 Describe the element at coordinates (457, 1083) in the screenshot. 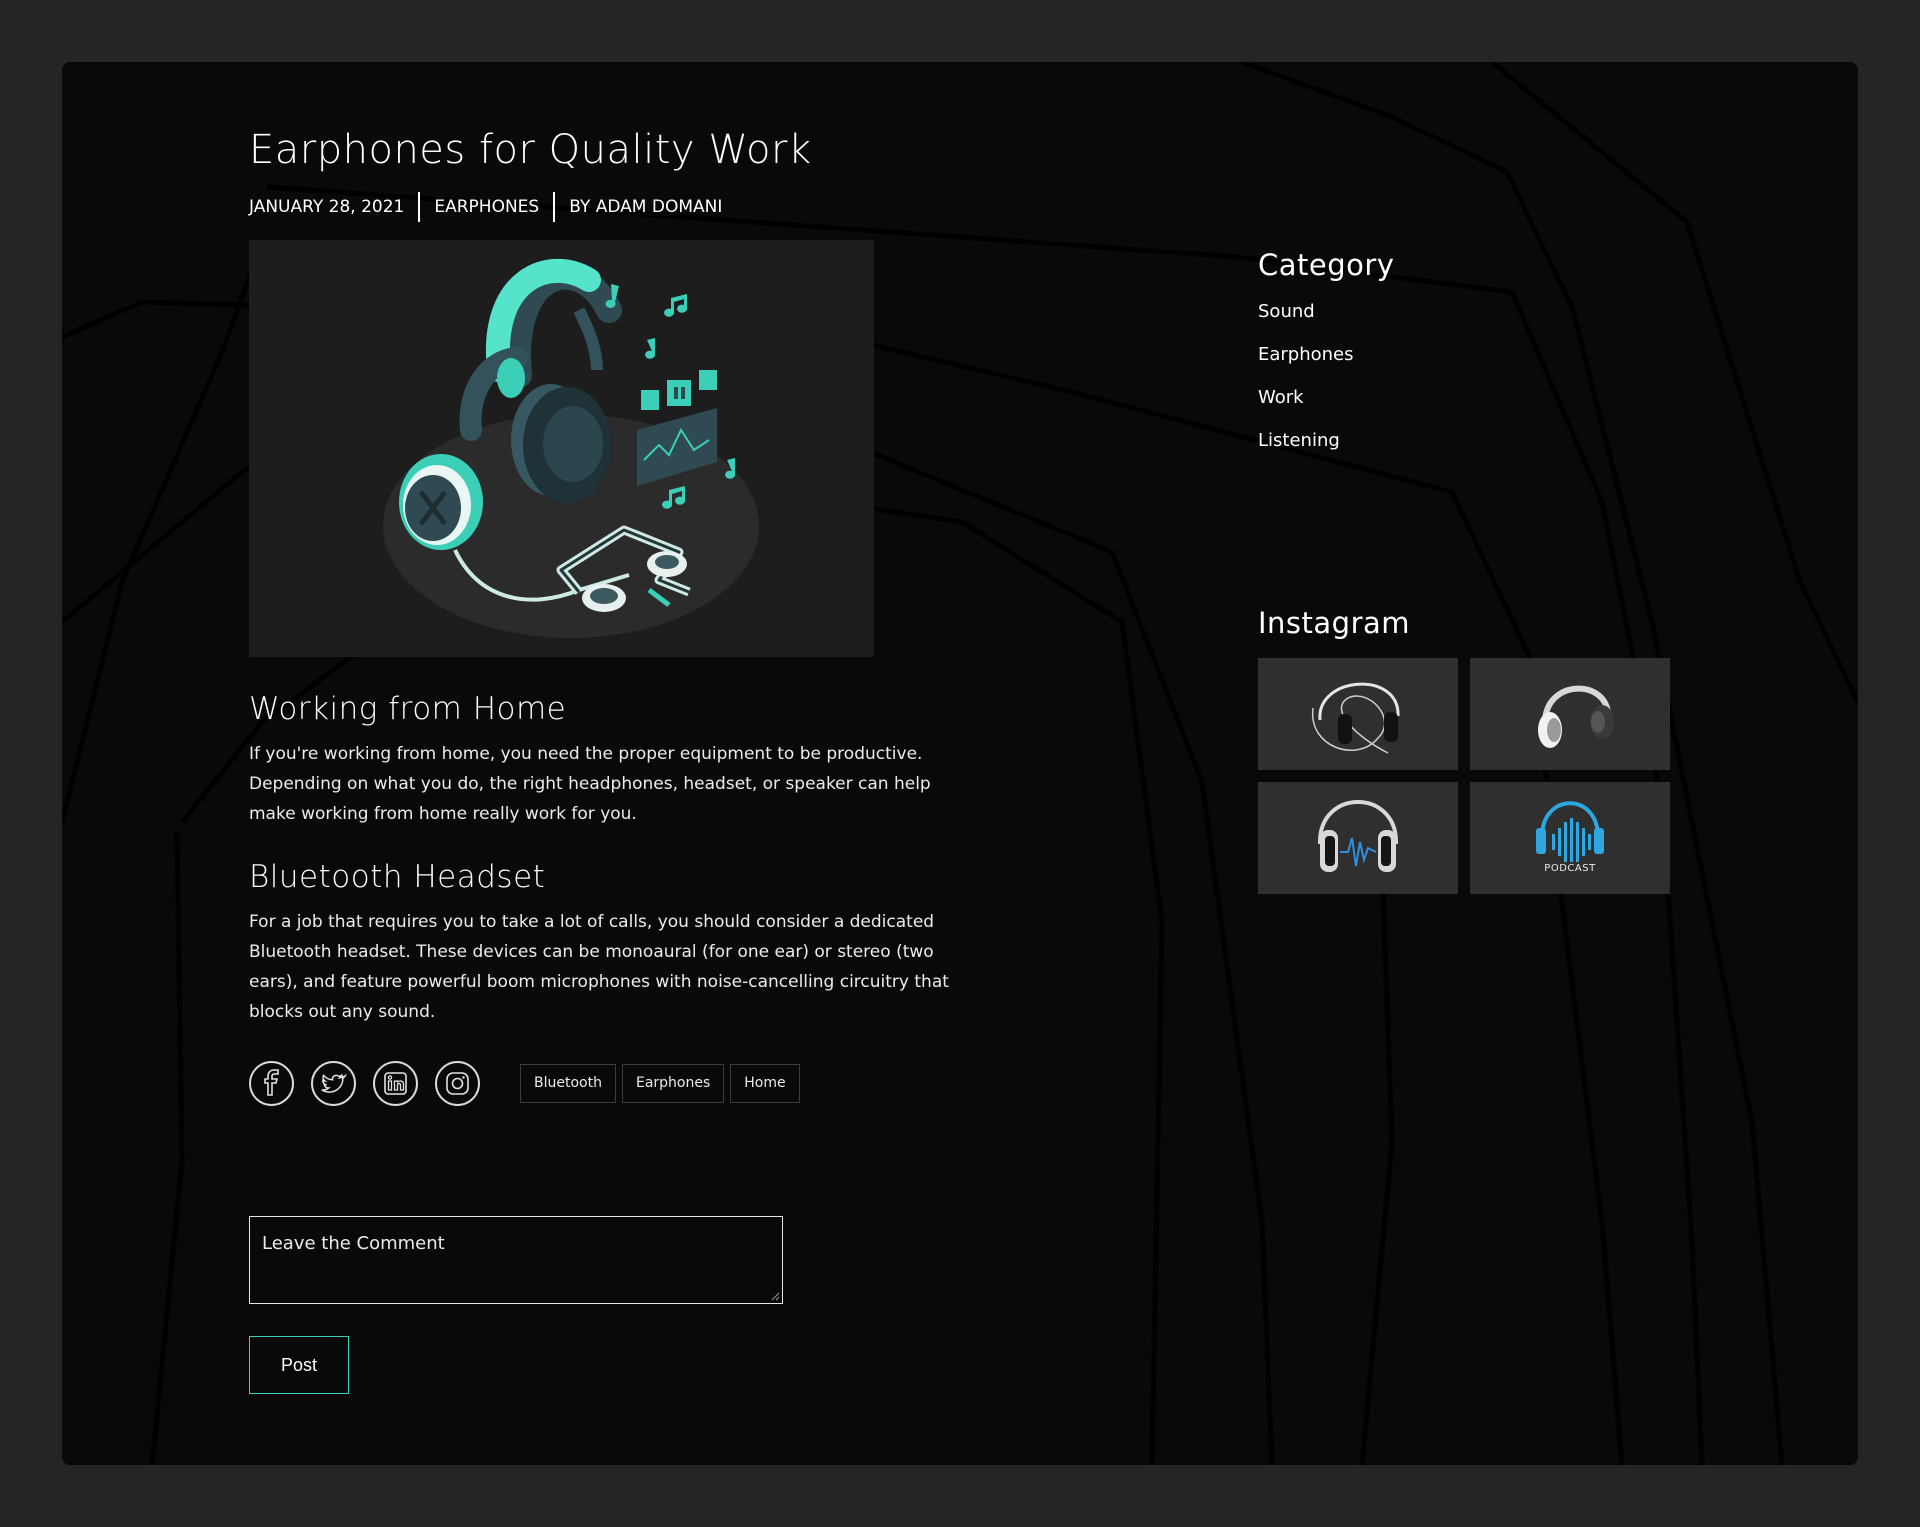

I see `instagram-icon` at that location.